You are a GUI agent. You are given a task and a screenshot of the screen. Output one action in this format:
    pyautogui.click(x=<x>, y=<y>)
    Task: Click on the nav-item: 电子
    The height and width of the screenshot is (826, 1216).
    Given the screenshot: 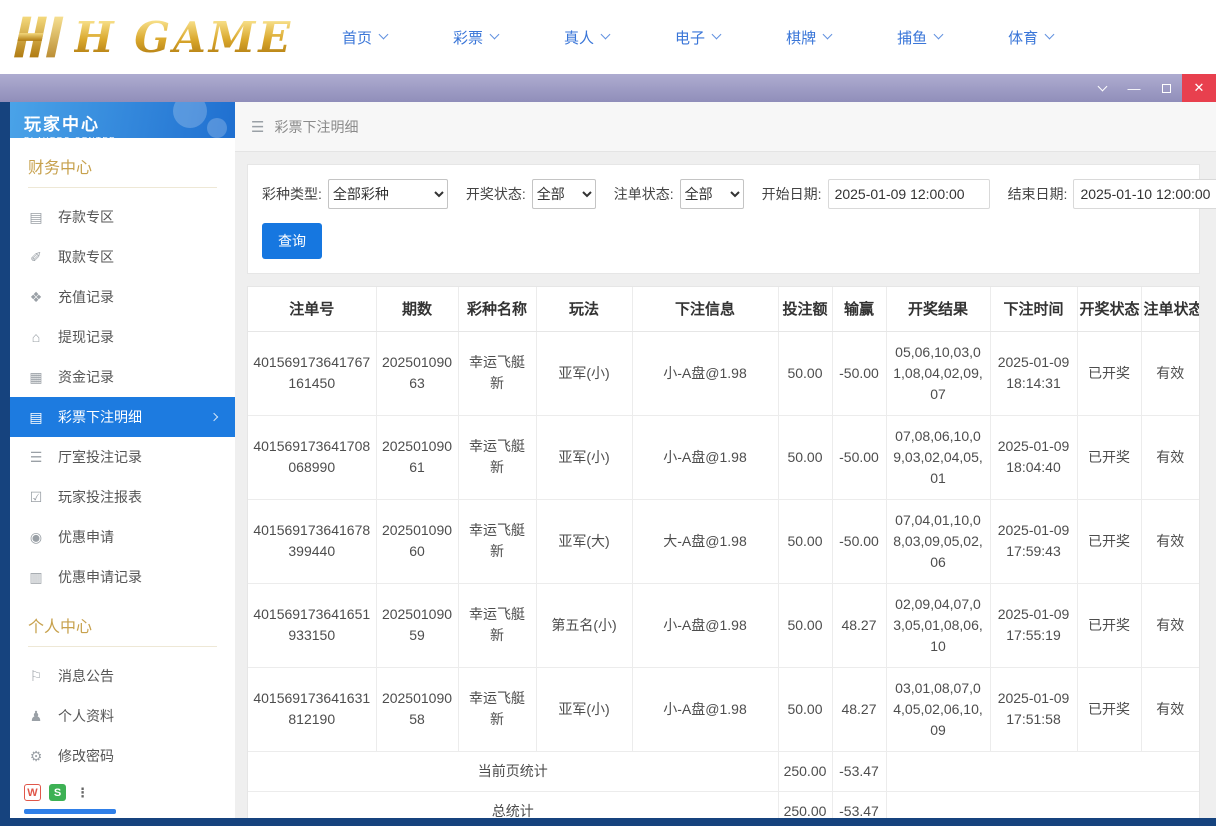 What is the action you would take?
    pyautogui.click(x=698, y=37)
    